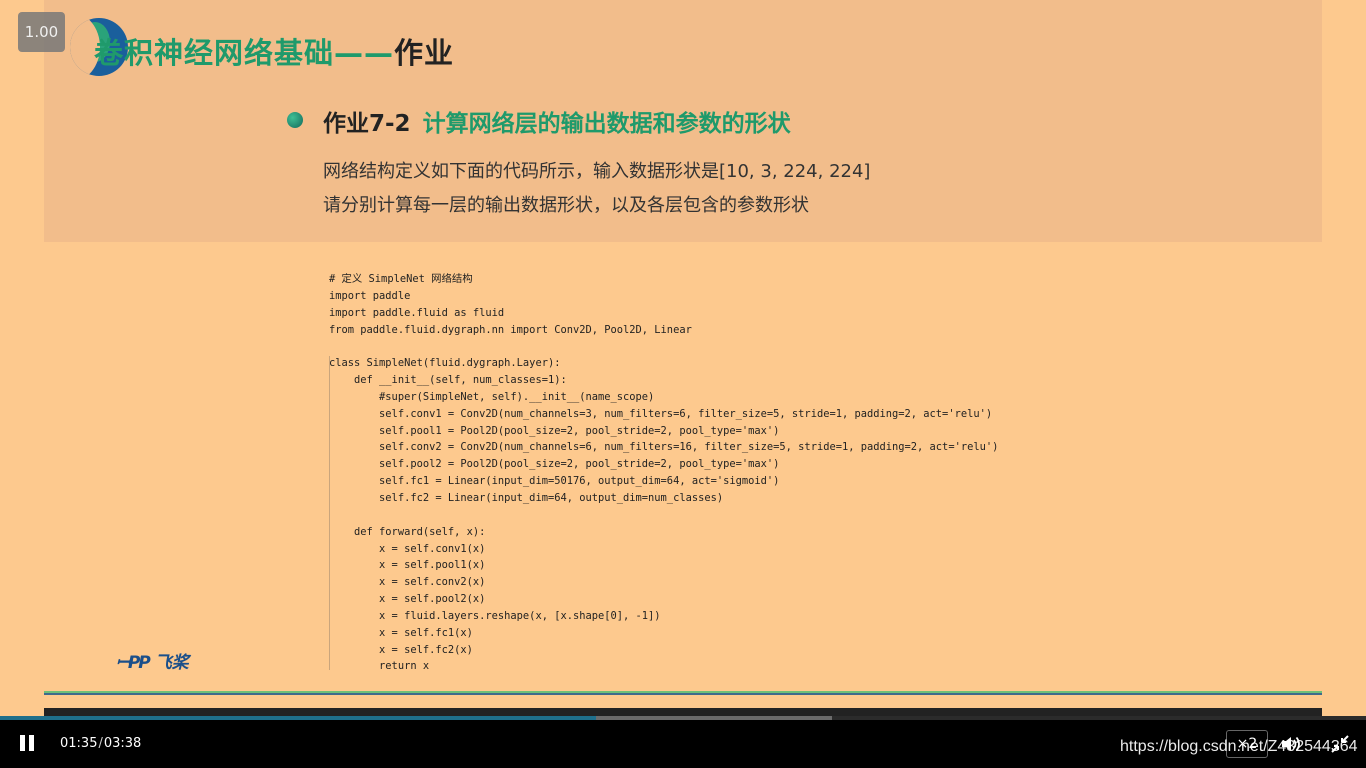  I want to click on time-display: 01:35/03:38, so click(100, 743).